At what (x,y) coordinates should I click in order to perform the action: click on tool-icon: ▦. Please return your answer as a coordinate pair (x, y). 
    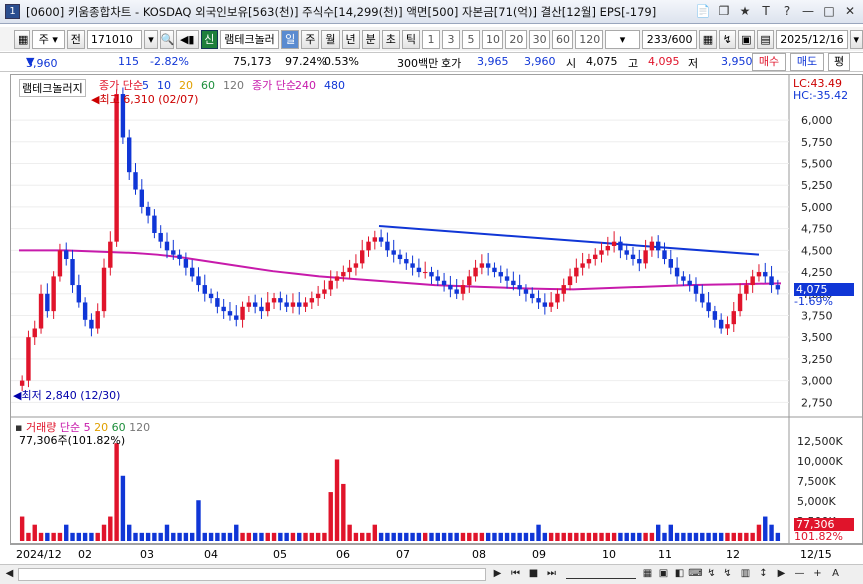
    Looking at the image, I should click on (647, 574).